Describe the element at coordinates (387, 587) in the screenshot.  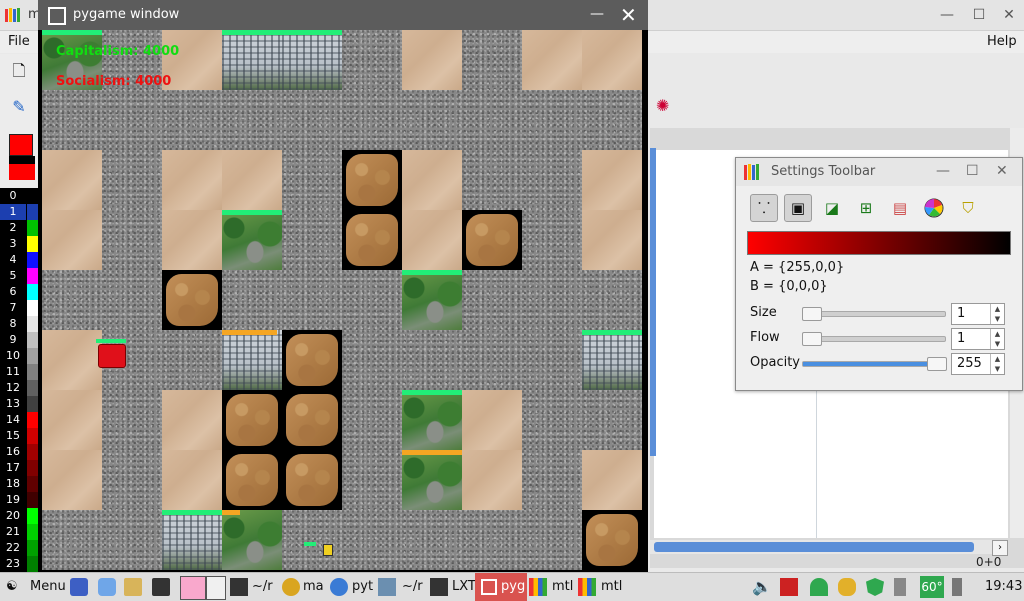
I see `image-viewer-icon` at that location.